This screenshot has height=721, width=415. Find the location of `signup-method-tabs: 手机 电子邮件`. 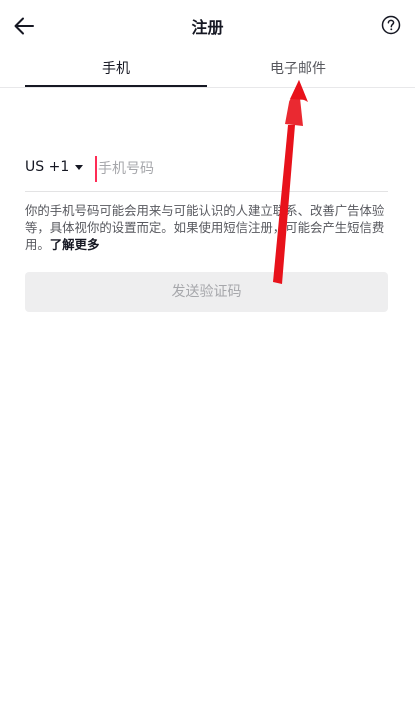

signup-method-tabs: 手机 电子邮件 is located at coordinates (207, 70).